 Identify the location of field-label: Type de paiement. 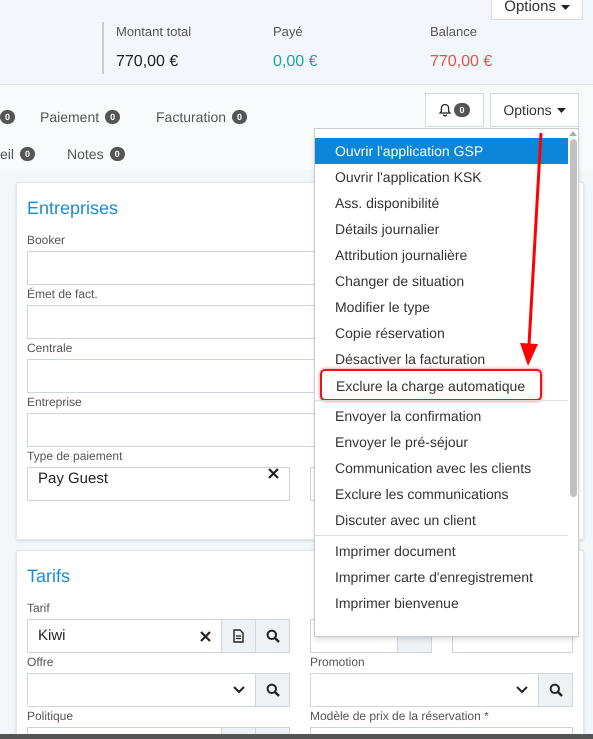
(75, 456).